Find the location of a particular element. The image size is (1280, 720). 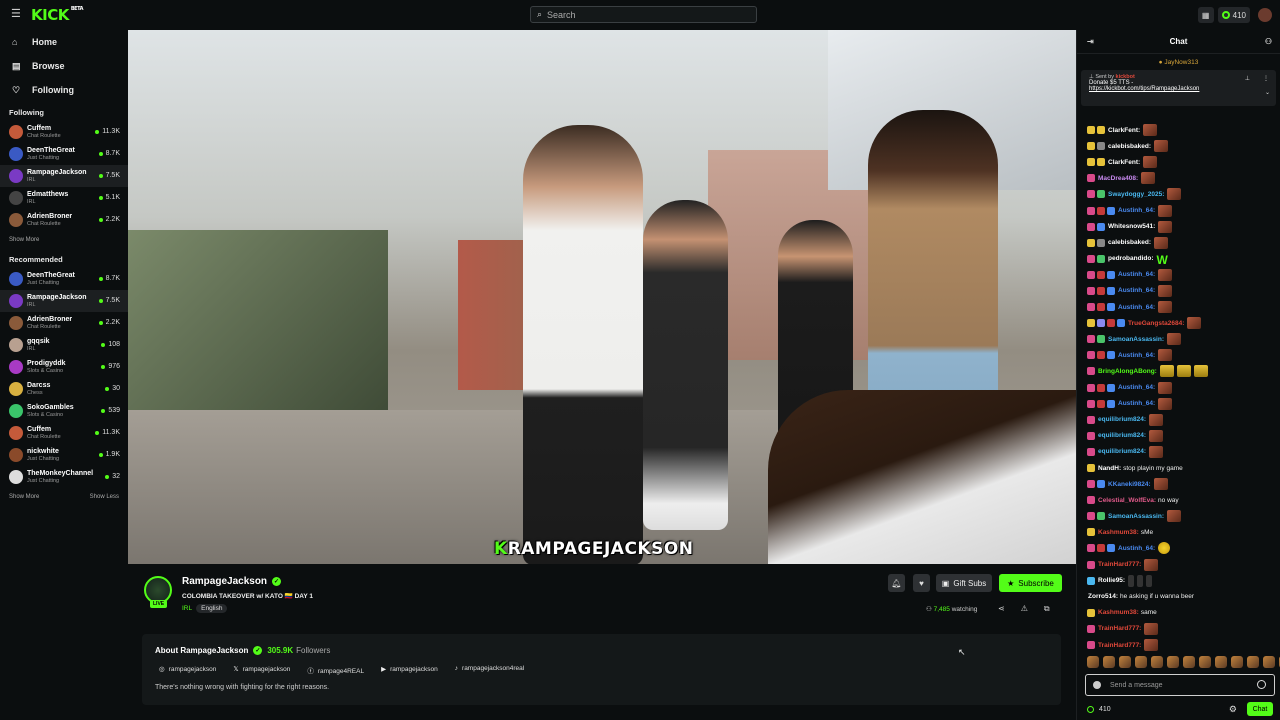

chat-username: calebisbaked: is located at coordinates (1129, 146).